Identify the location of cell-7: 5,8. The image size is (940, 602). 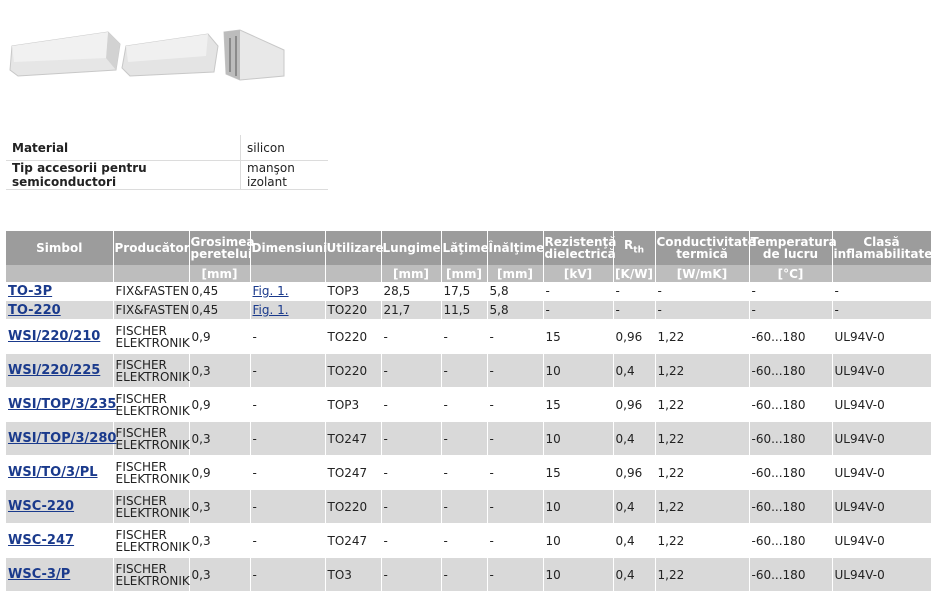
(515, 291).